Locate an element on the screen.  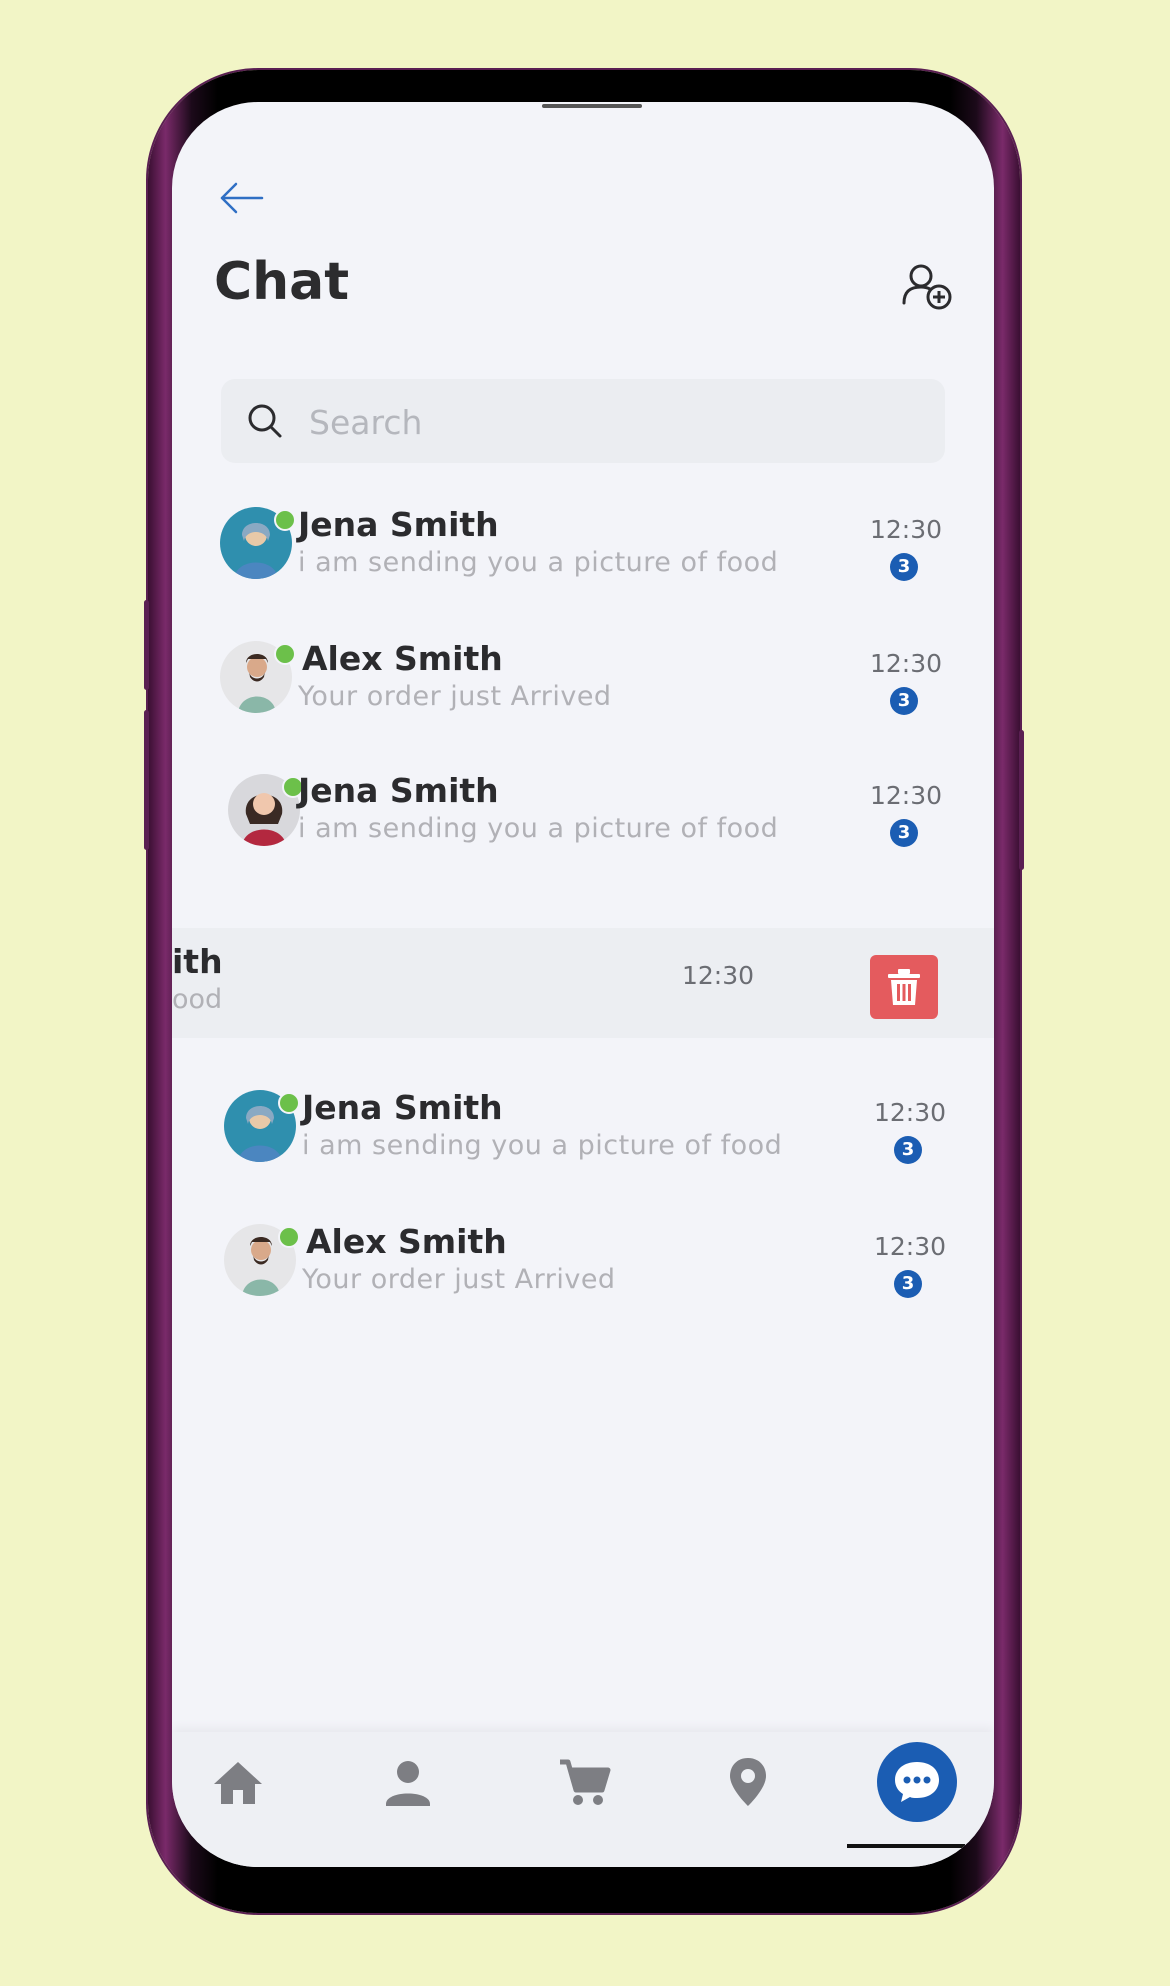
search-bar is located at coordinates (583, 421).